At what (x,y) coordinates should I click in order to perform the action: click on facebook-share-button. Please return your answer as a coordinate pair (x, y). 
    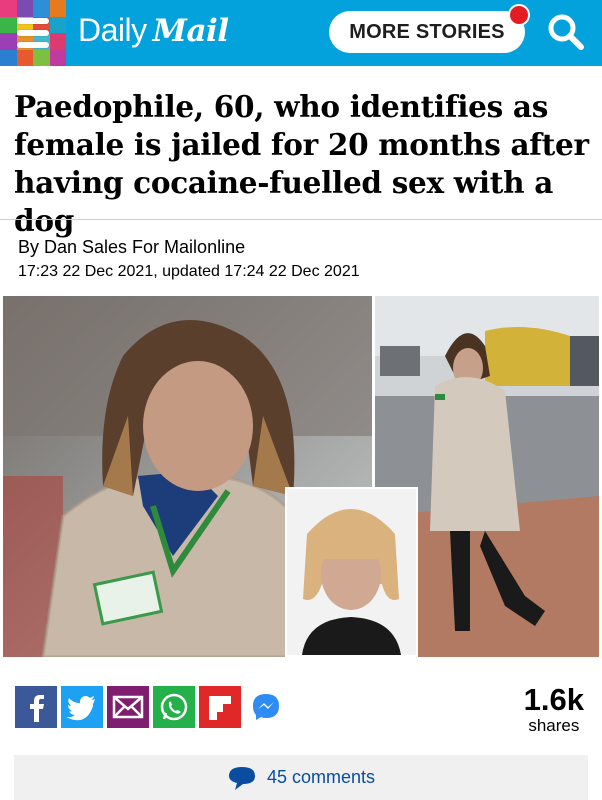
    Looking at the image, I should click on (36, 707).